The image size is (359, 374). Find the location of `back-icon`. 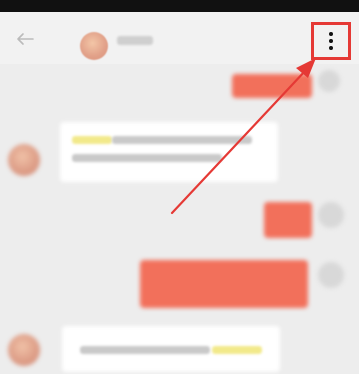

back-icon is located at coordinates (25, 39).